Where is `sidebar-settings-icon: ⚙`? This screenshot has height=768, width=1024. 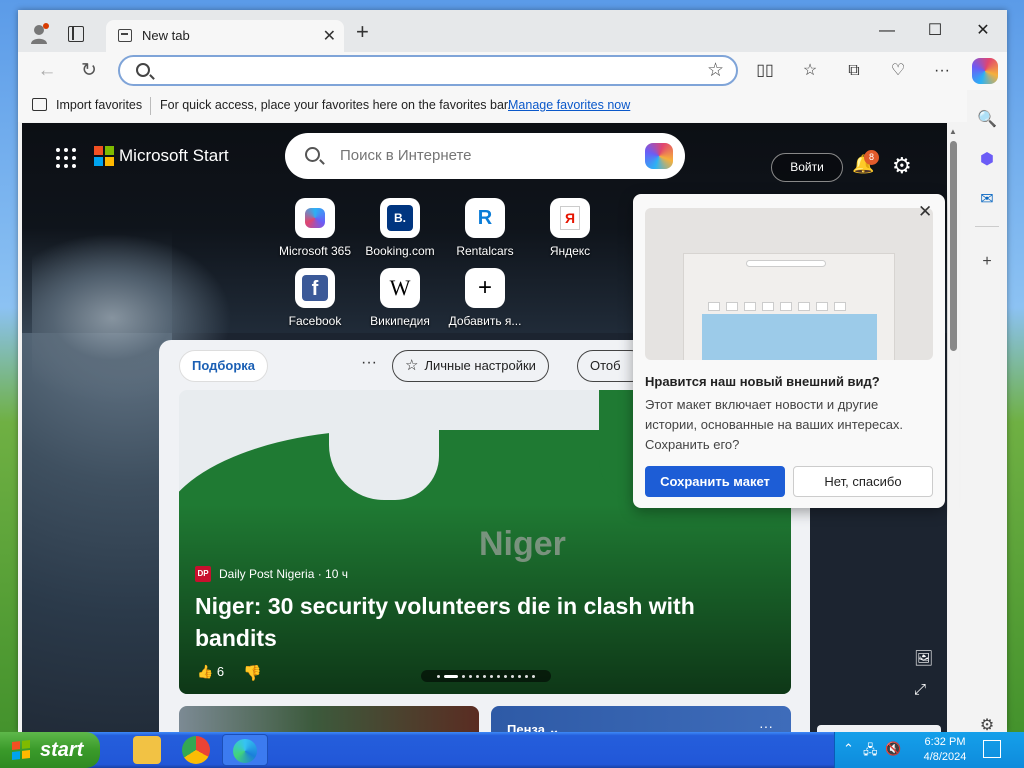
sidebar-settings-icon: ⚙ is located at coordinates (987, 723).